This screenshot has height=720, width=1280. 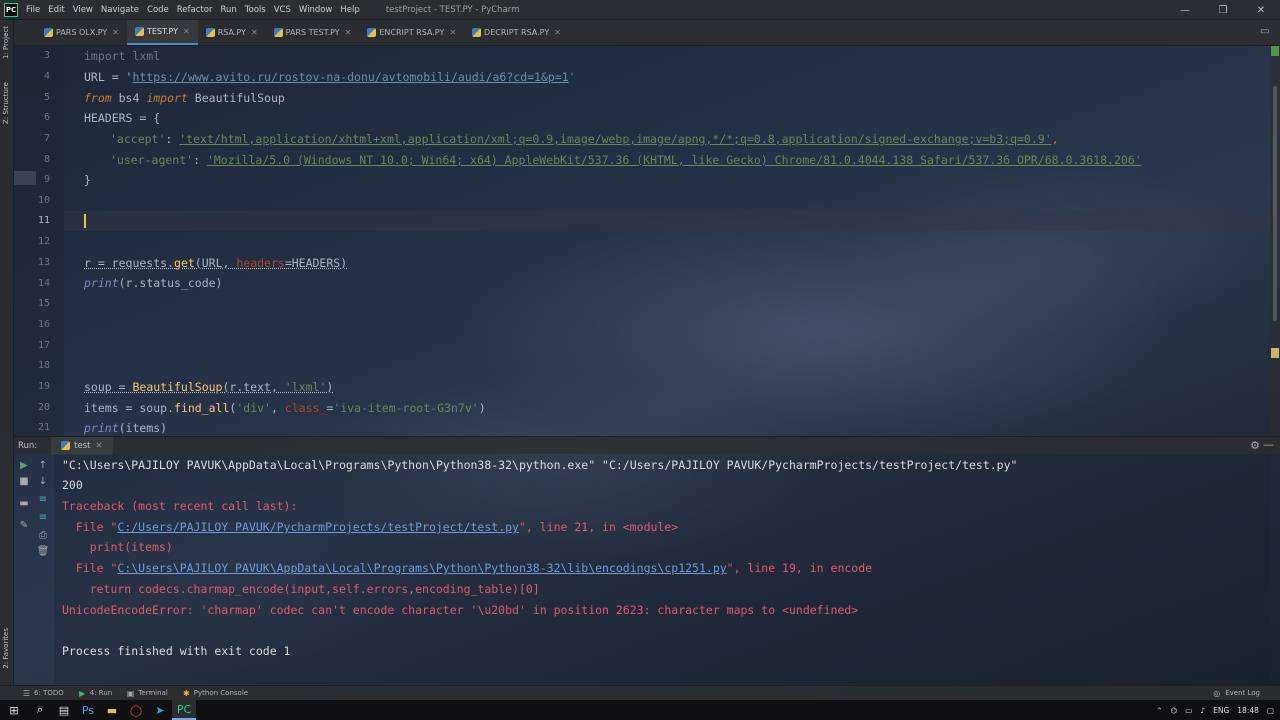 What do you see at coordinates (6, 42) in the screenshot?
I see `project-tool-tab: 1: Project` at bounding box center [6, 42].